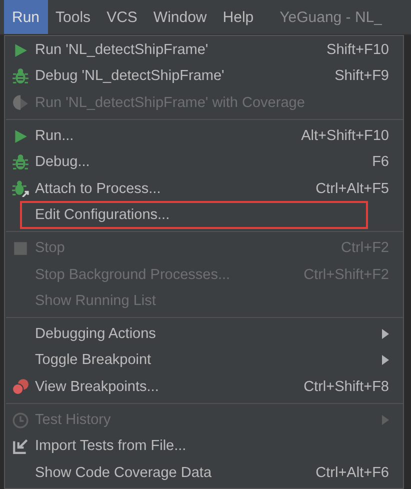  Describe the element at coordinates (20, 103) in the screenshot. I see `coverage-icon` at that location.